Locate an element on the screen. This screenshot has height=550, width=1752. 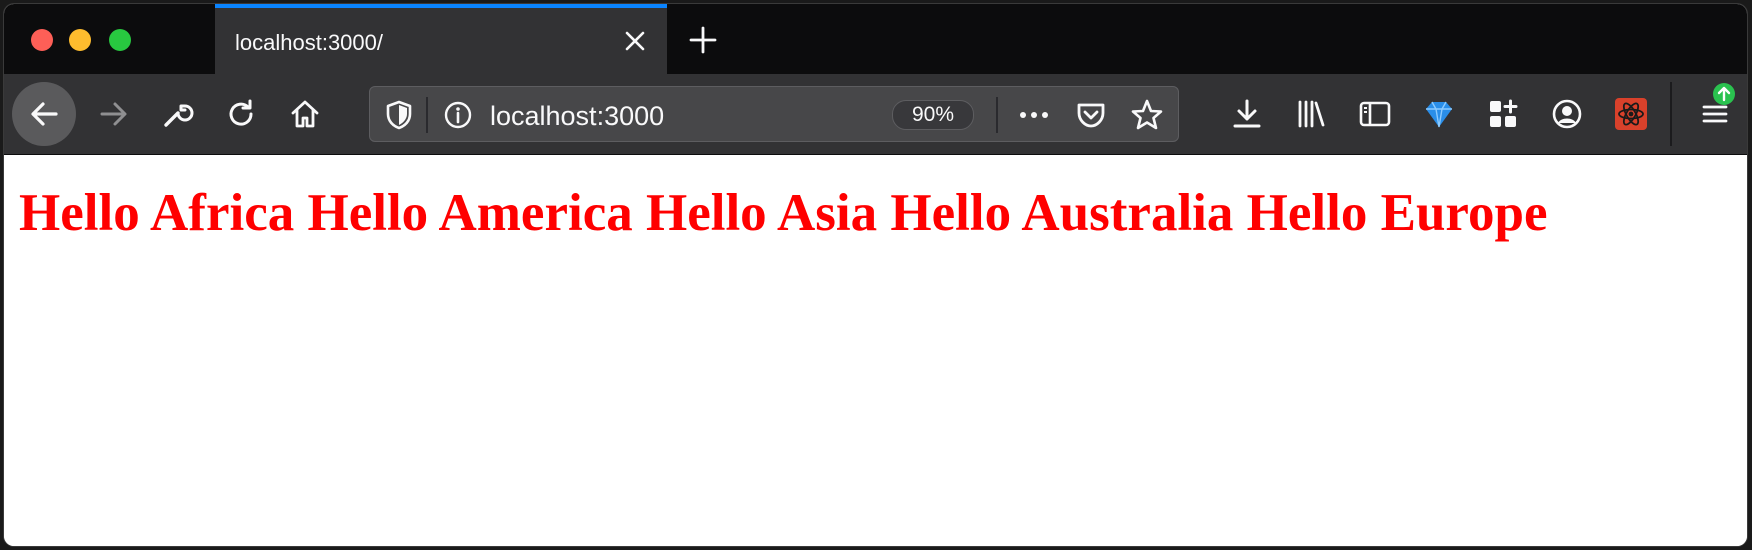
update-badge-icon is located at coordinates (1724, 94).